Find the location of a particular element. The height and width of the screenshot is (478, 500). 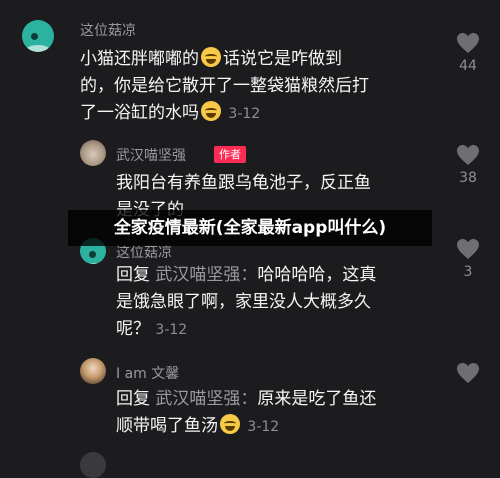

like-button: 38 is located at coordinates (468, 165).